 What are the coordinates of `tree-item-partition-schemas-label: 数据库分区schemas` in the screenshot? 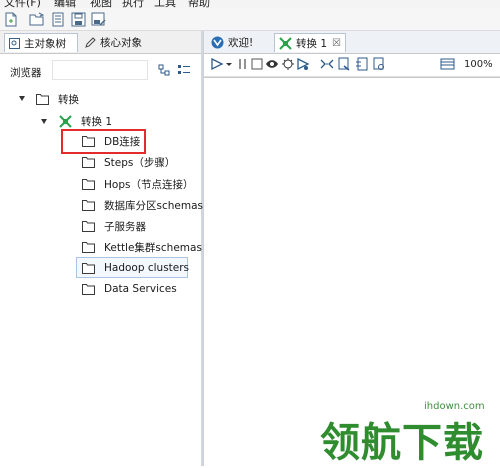 It's located at (153, 205).